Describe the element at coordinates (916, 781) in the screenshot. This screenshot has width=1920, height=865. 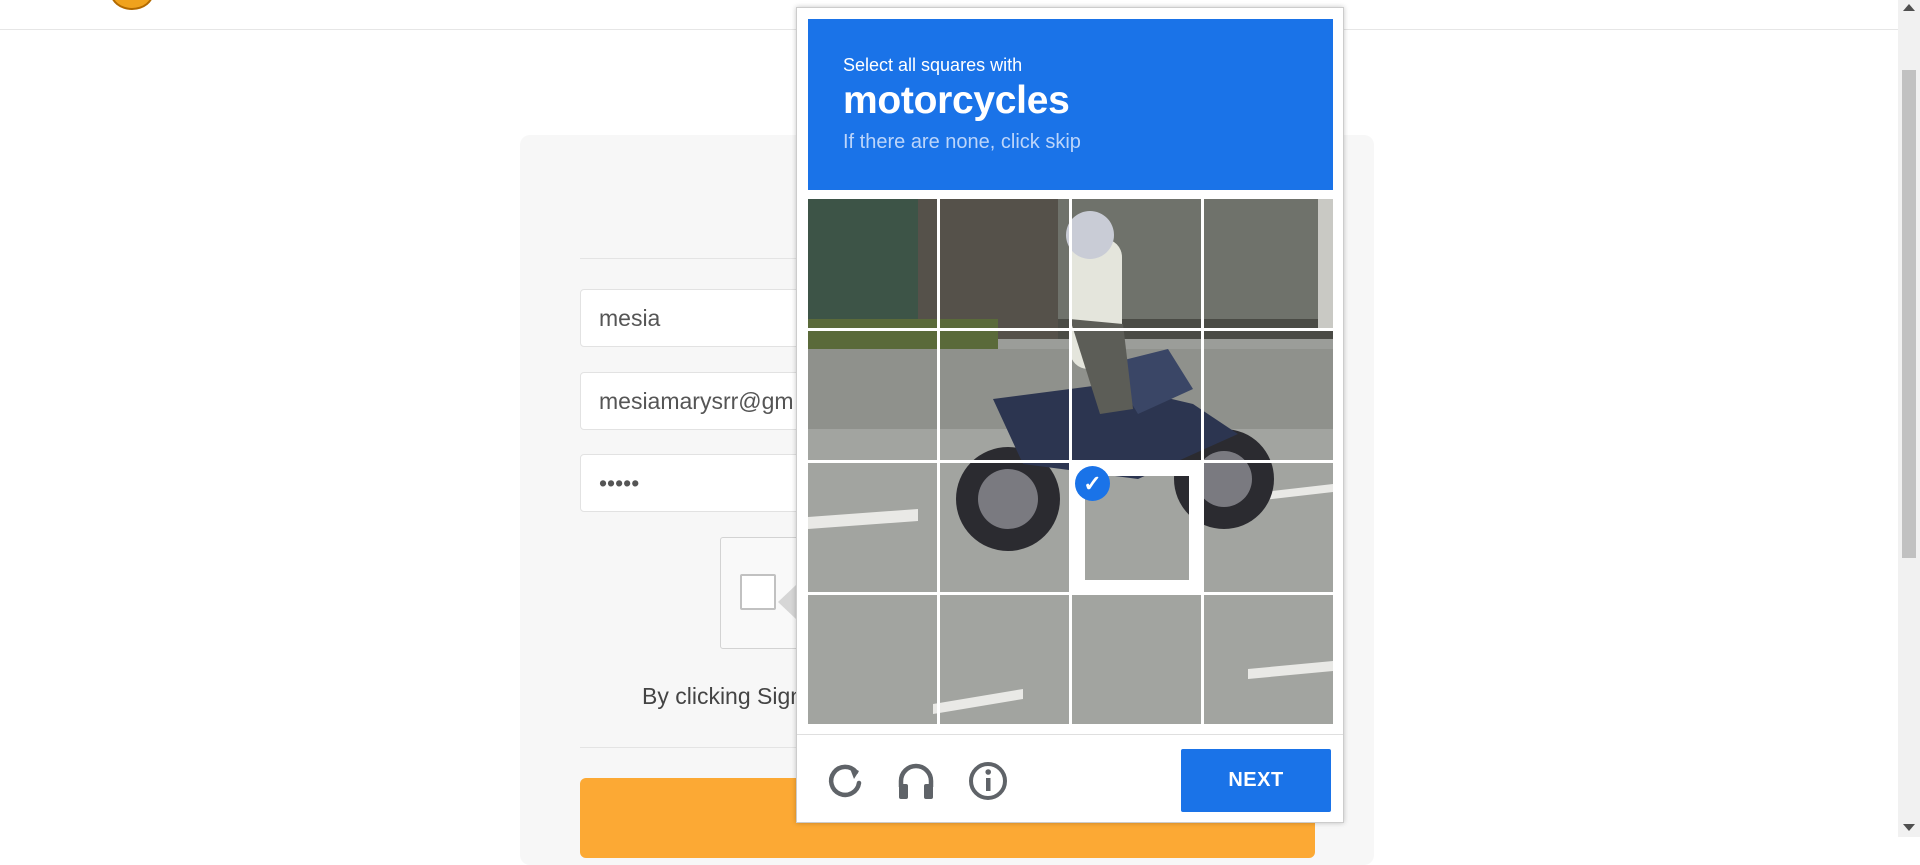
I see `headphones-icon` at that location.